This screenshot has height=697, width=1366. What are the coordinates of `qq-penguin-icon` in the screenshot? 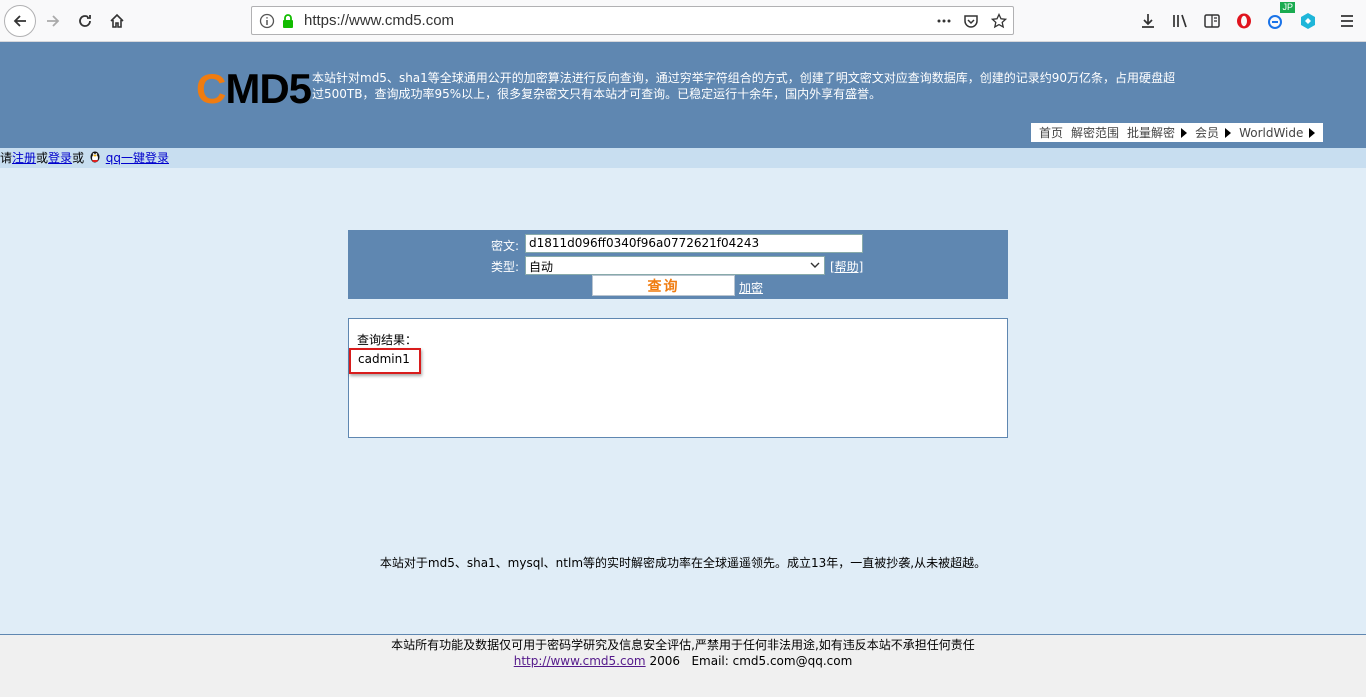 It's located at (95, 157).